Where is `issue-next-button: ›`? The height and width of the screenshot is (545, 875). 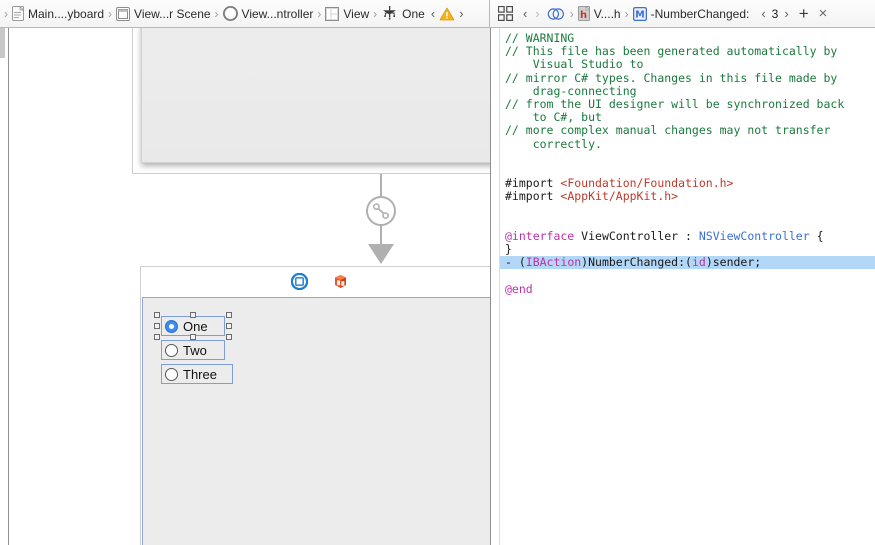
issue-next-button: › is located at coordinates (461, 13).